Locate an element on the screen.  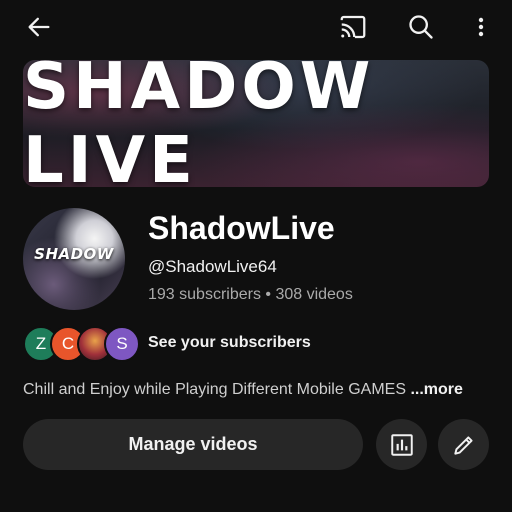
pencil-icon is located at coordinates (463, 445).